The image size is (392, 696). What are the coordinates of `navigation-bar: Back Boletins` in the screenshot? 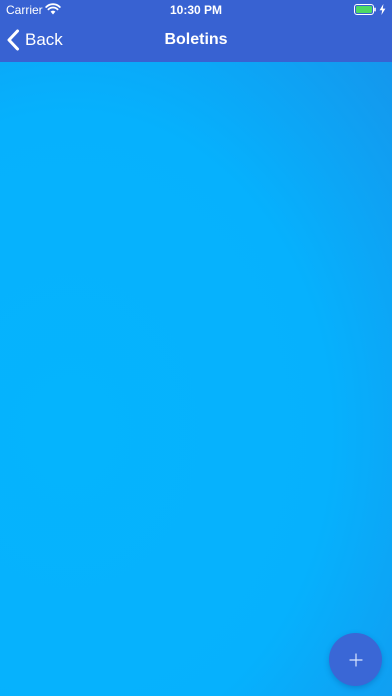 It's located at (196, 41).